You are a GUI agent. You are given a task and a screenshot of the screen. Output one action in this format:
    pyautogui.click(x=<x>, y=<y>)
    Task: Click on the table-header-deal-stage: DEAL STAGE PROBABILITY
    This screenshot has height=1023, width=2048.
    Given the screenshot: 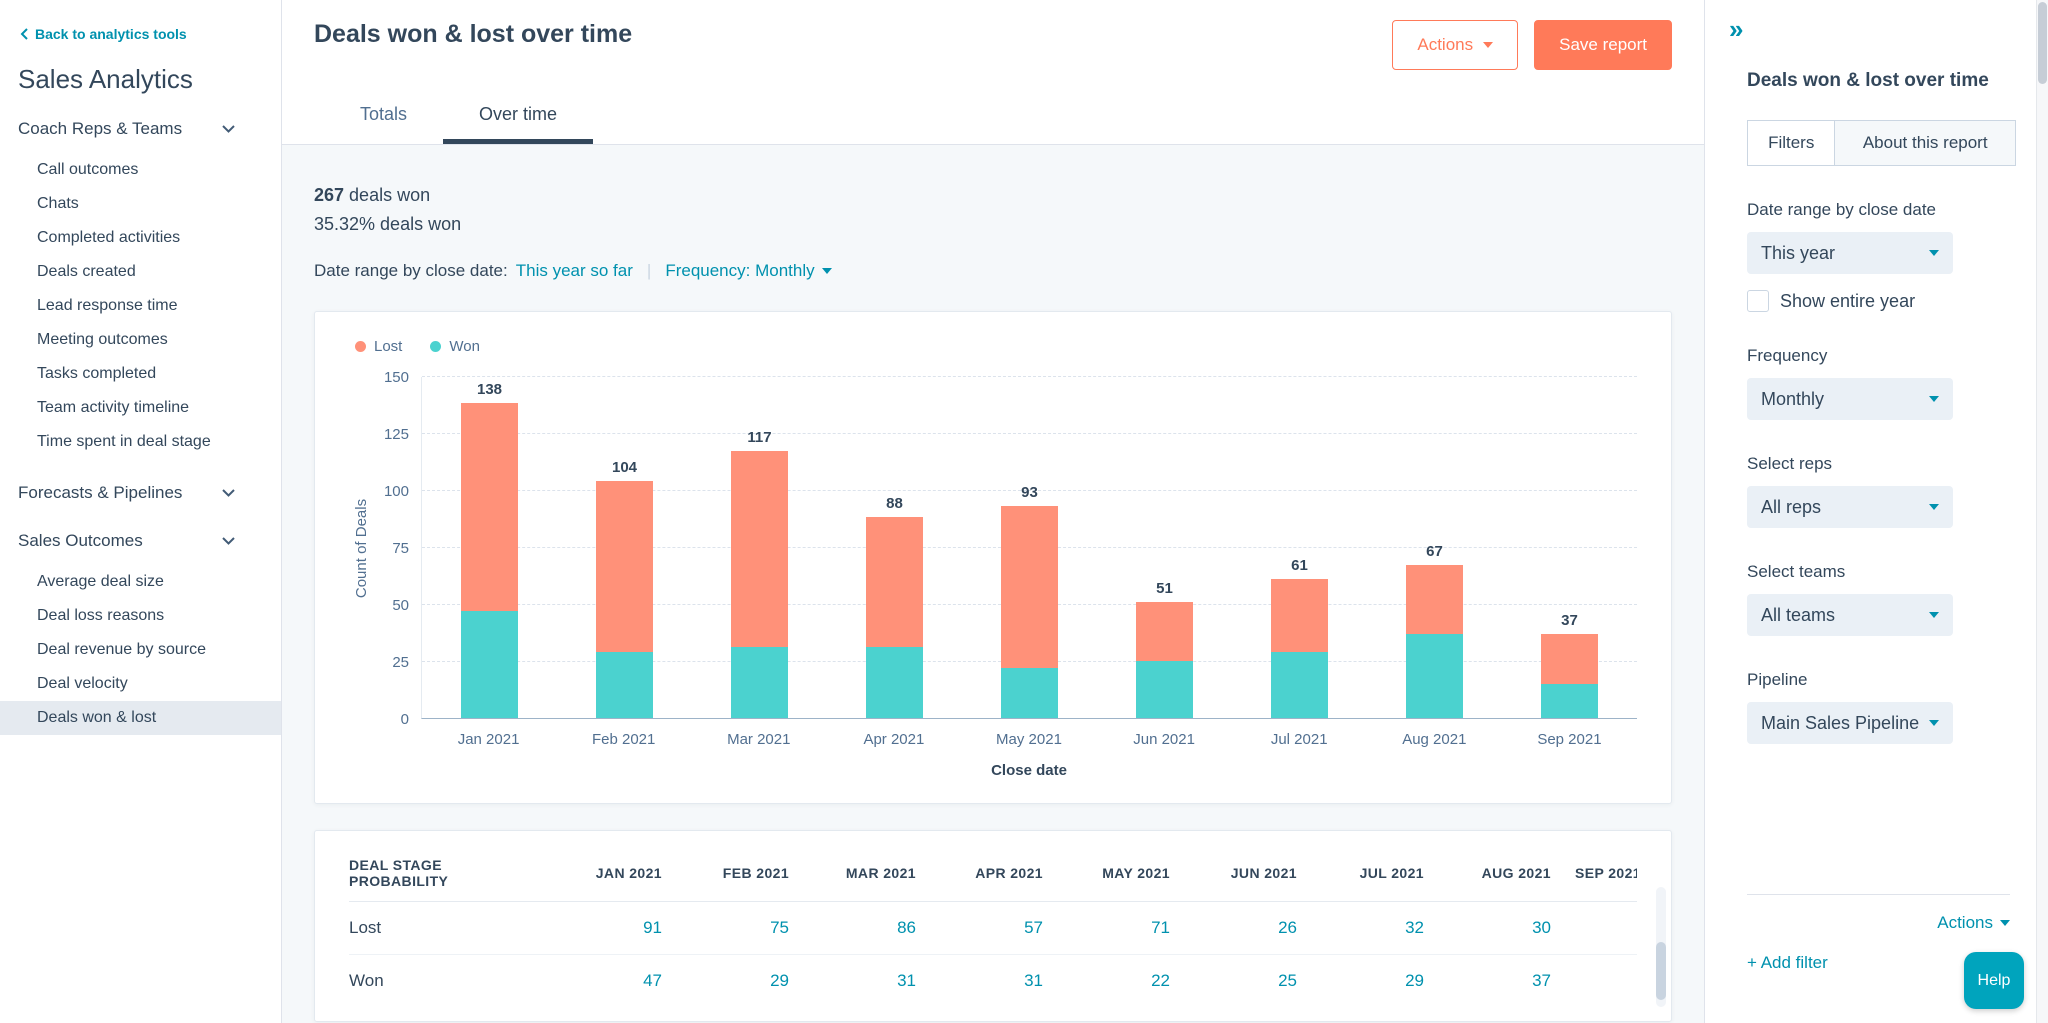 What is the action you would take?
    pyautogui.click(x=454, y=874)
    